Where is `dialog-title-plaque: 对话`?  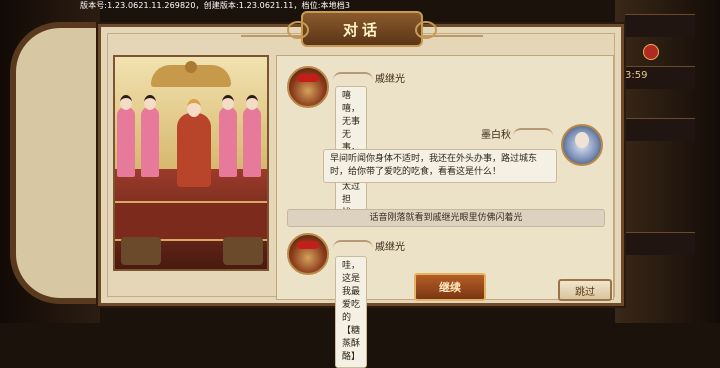
dialog-title-plaque: 对话 is located at coordinates (362, 29).